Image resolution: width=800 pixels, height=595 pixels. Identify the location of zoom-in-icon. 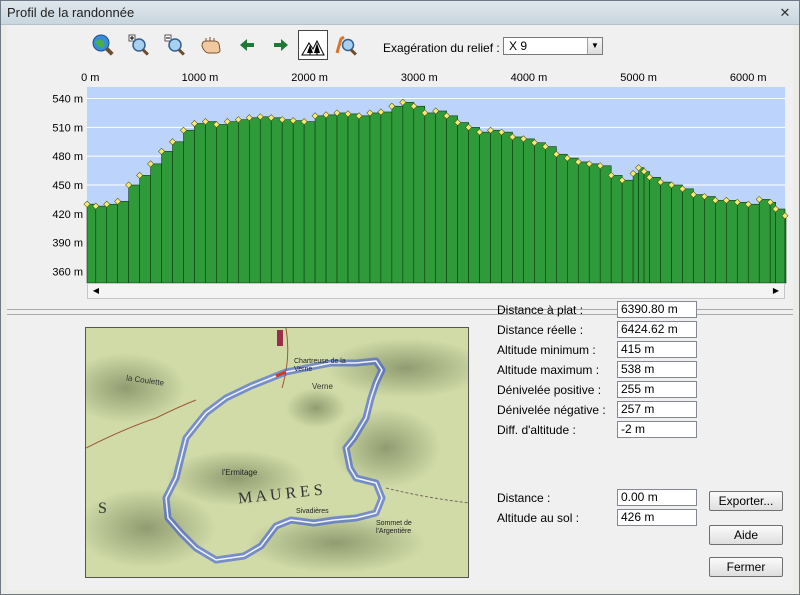
(138, 45).